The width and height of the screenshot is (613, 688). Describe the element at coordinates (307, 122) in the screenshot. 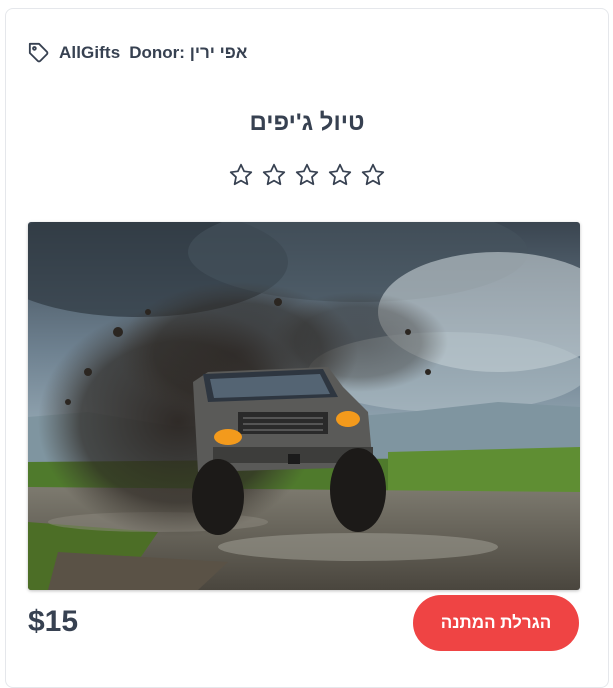

I see `gift-title: טיול ג'יפים` at that location.